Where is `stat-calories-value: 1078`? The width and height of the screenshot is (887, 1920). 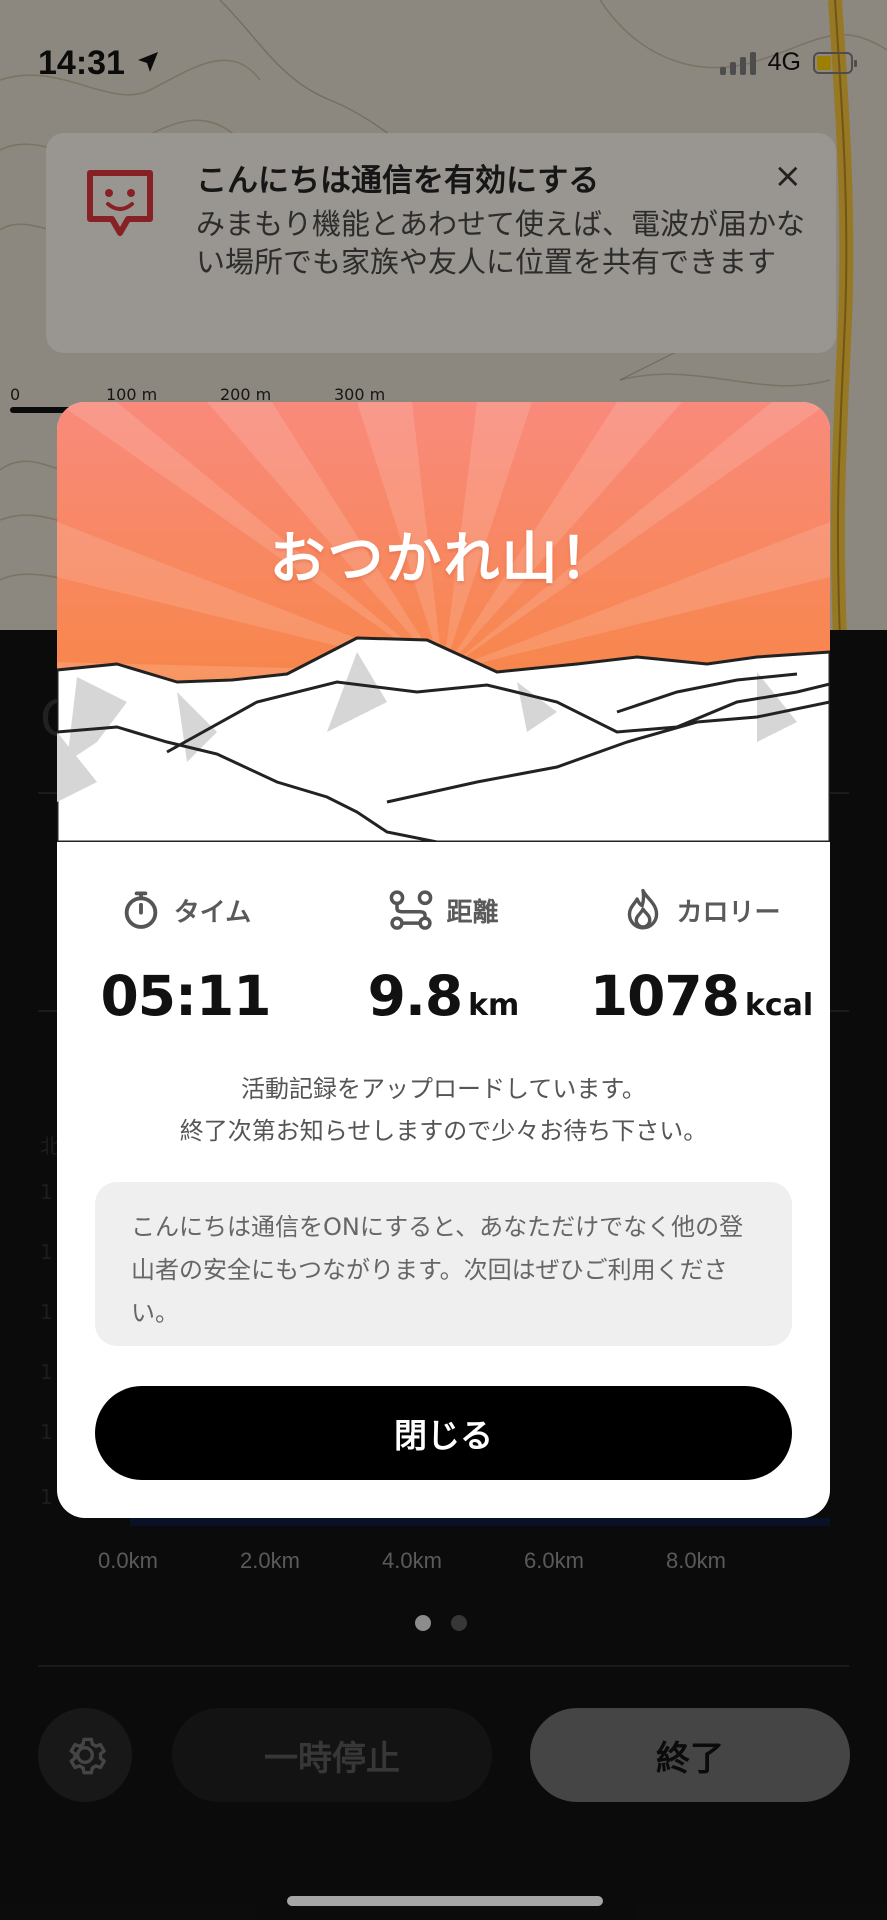 stat-calories-value: 1078 is located at coordinates (664, 996).